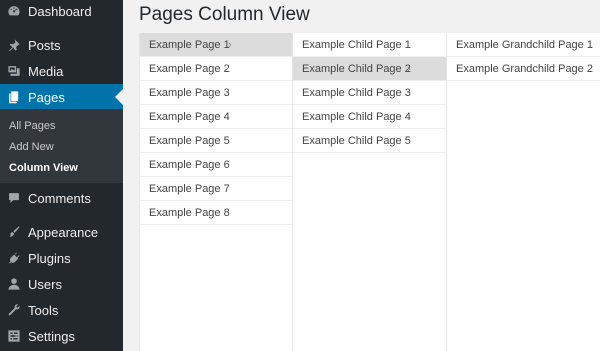 The width and height of the screenshot is (600, 351). Describe the element at coordinates (61, 146) in the screenshot. I see `pages-submenu: All Pages Add New Column View` at that location.